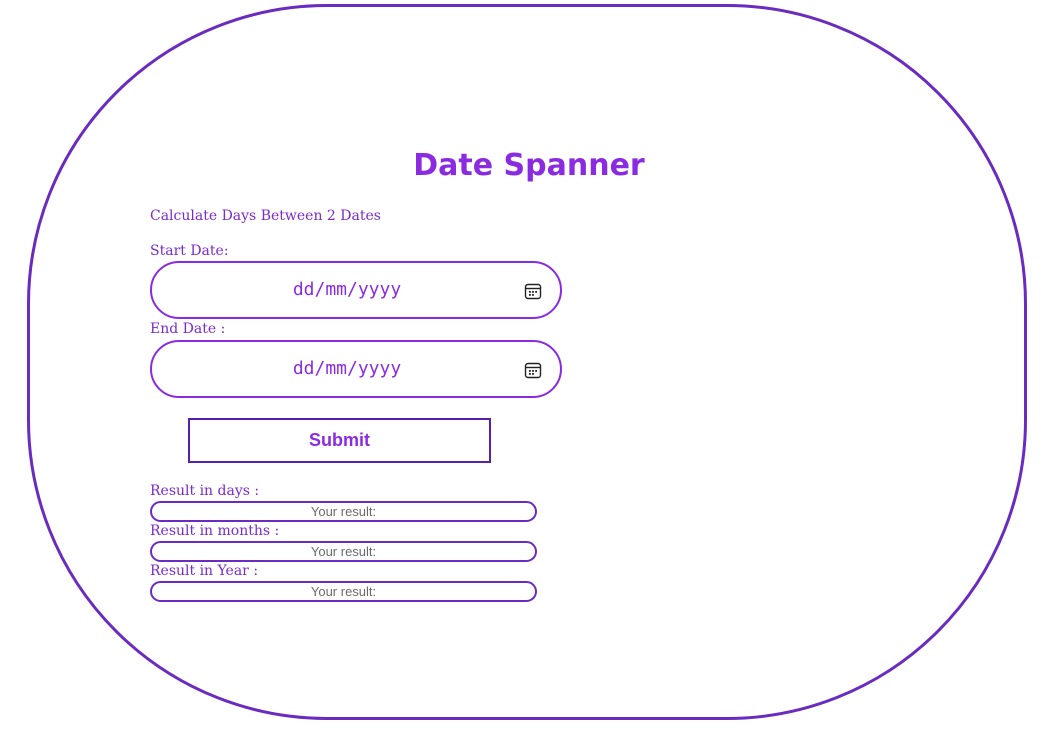  What do you see at coordinates (347, 368) in the screenshot?
I see `end-date-placeholder: dd/mm/yyyy` at bounding box center [347, 368].